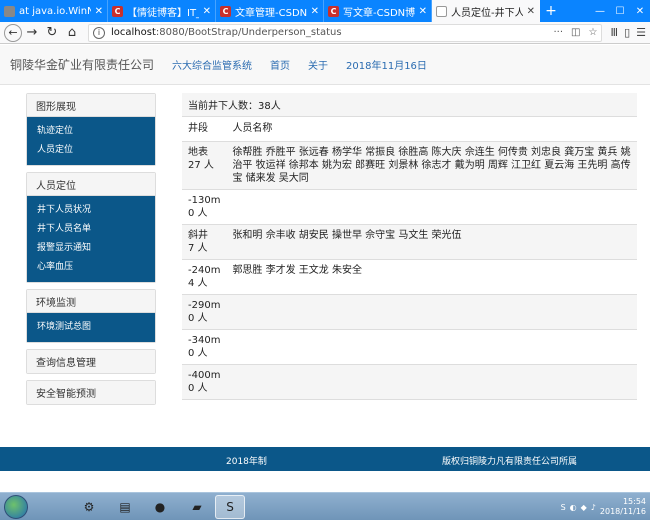 Image resolution: width=650 pixels, height=520 pixels. I want to click on minimize-icon: —, so click(600, 11).